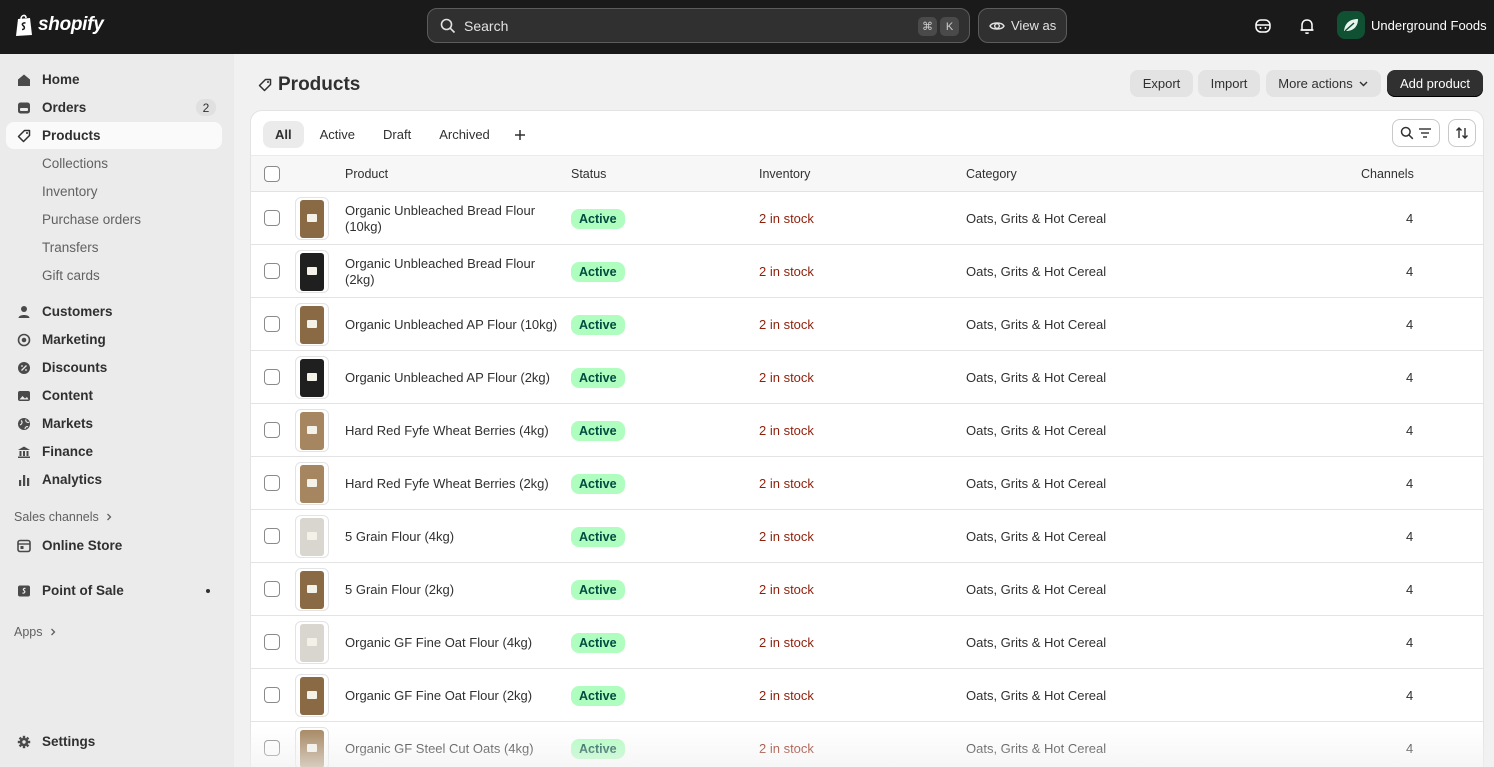 The image size is (1494, 767). Describe the element at coordinates (63, 517) in the screenshot. I see `sales-channels-section: Sales channels` at that location.